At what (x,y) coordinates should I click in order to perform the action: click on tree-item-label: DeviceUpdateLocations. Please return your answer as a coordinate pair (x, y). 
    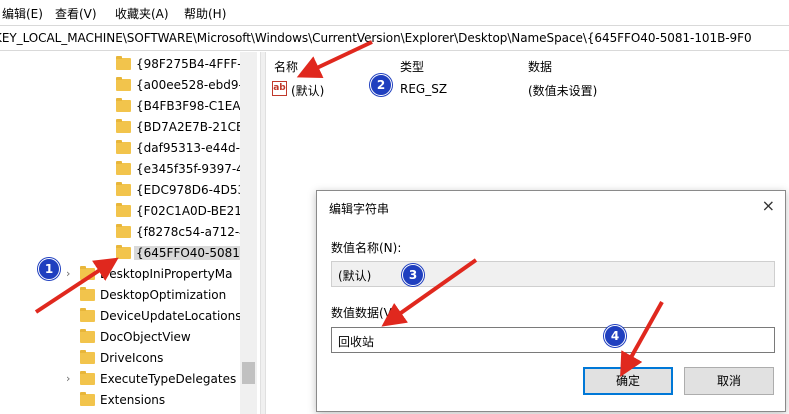
    Looking at the image, I should click on (171, 316).